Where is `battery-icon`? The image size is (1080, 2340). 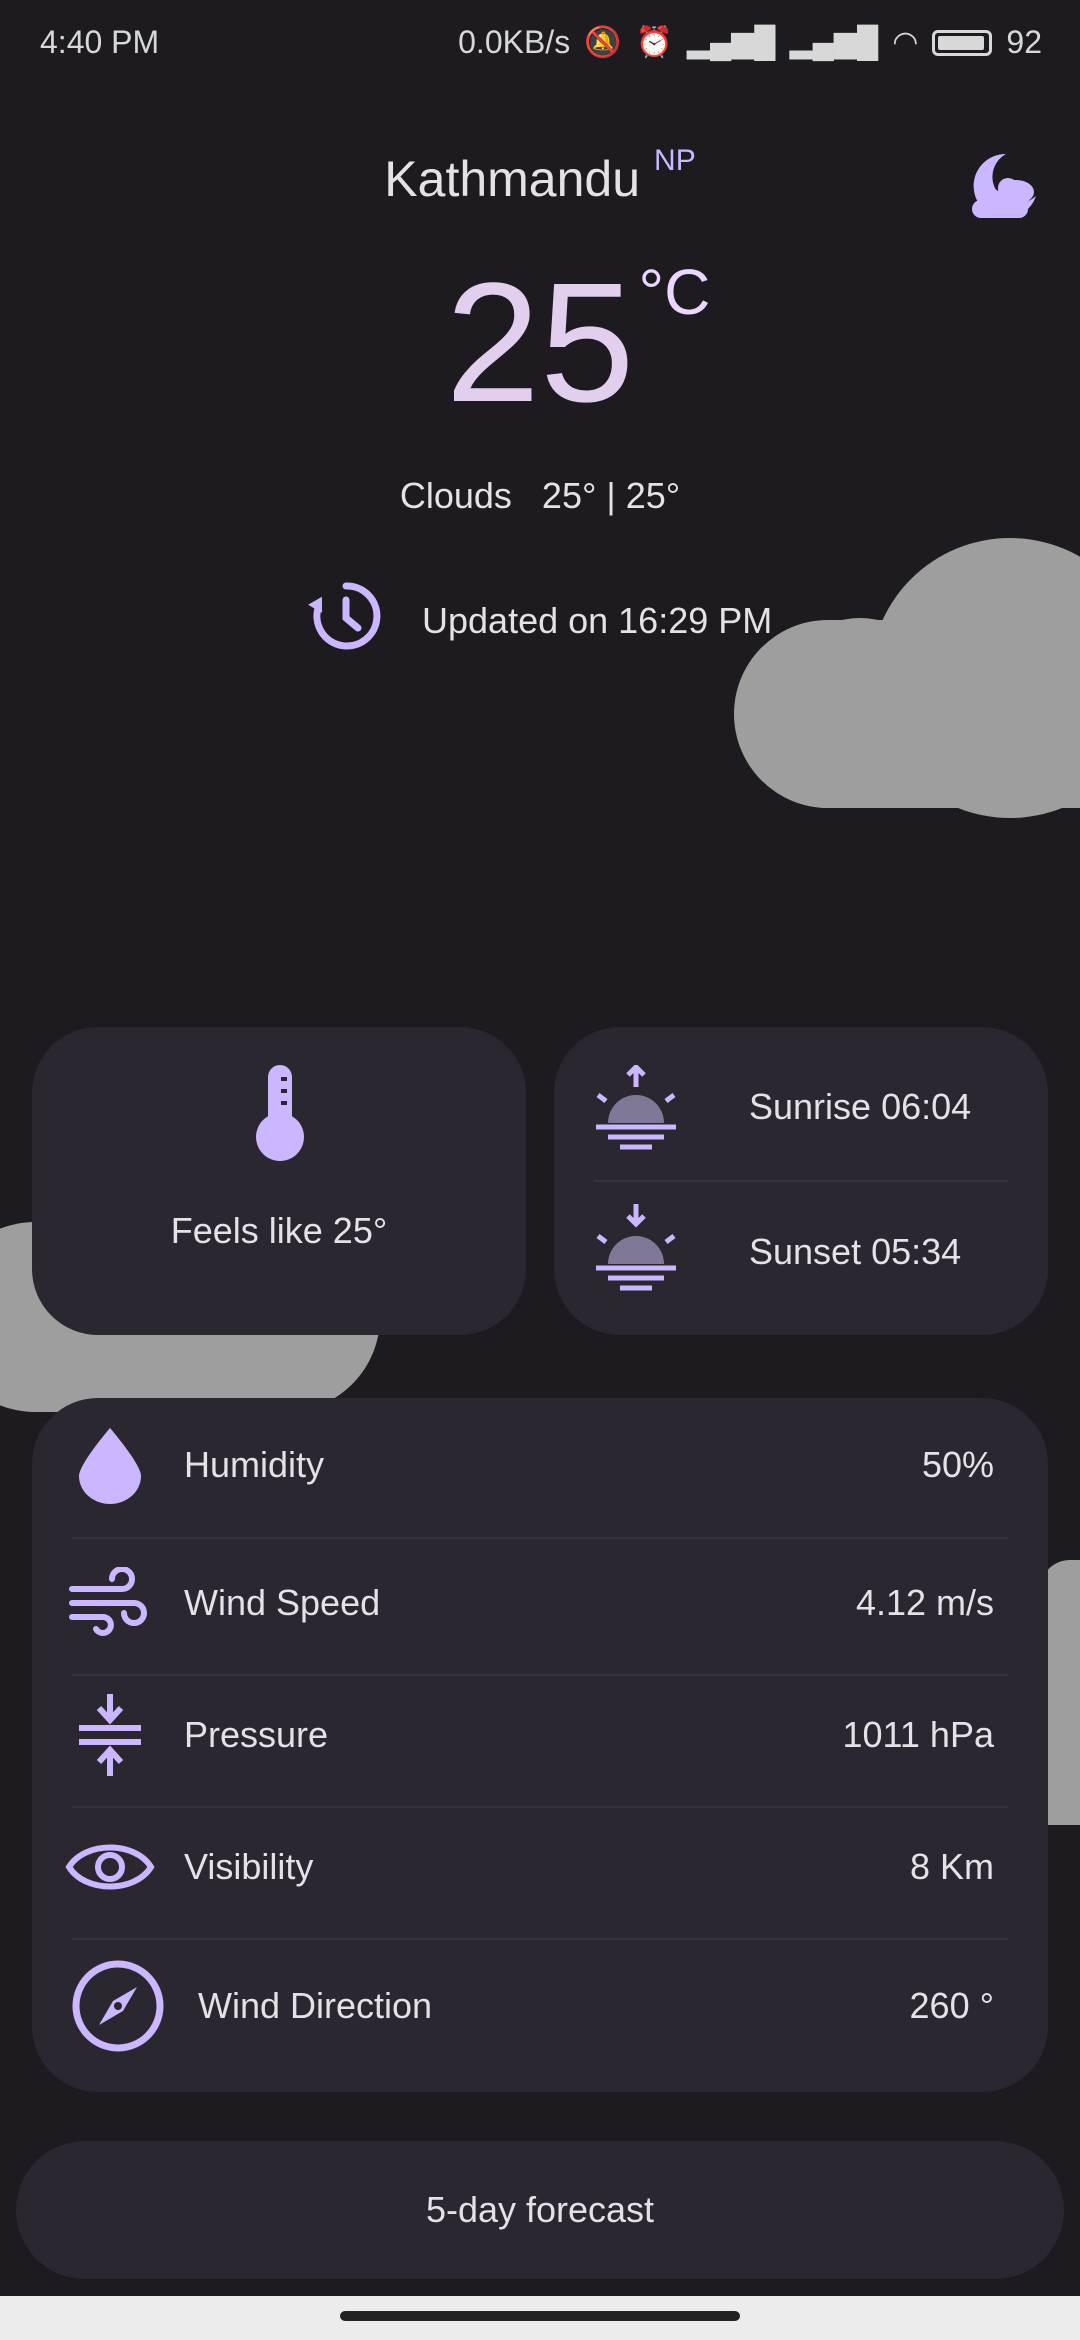 battery-icon is located at coordinates (962, 42).